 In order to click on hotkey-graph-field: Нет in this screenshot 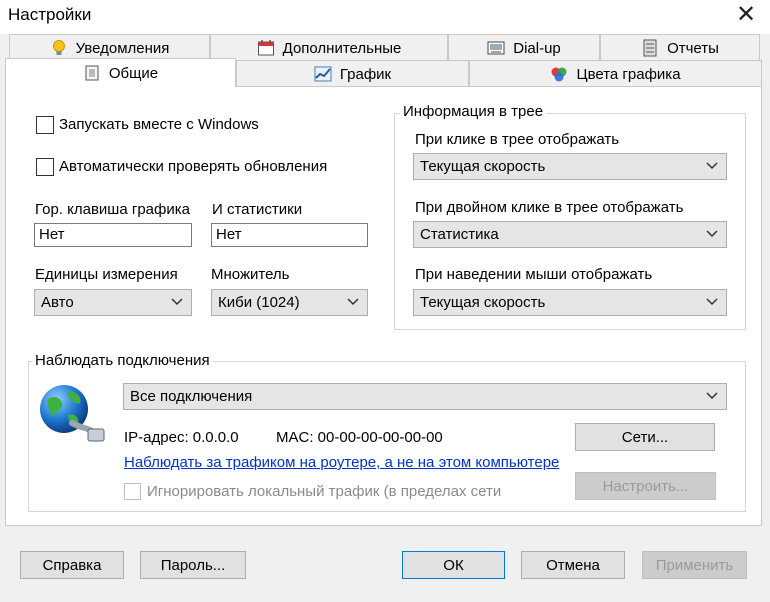, I will do `click(113, 235)`.